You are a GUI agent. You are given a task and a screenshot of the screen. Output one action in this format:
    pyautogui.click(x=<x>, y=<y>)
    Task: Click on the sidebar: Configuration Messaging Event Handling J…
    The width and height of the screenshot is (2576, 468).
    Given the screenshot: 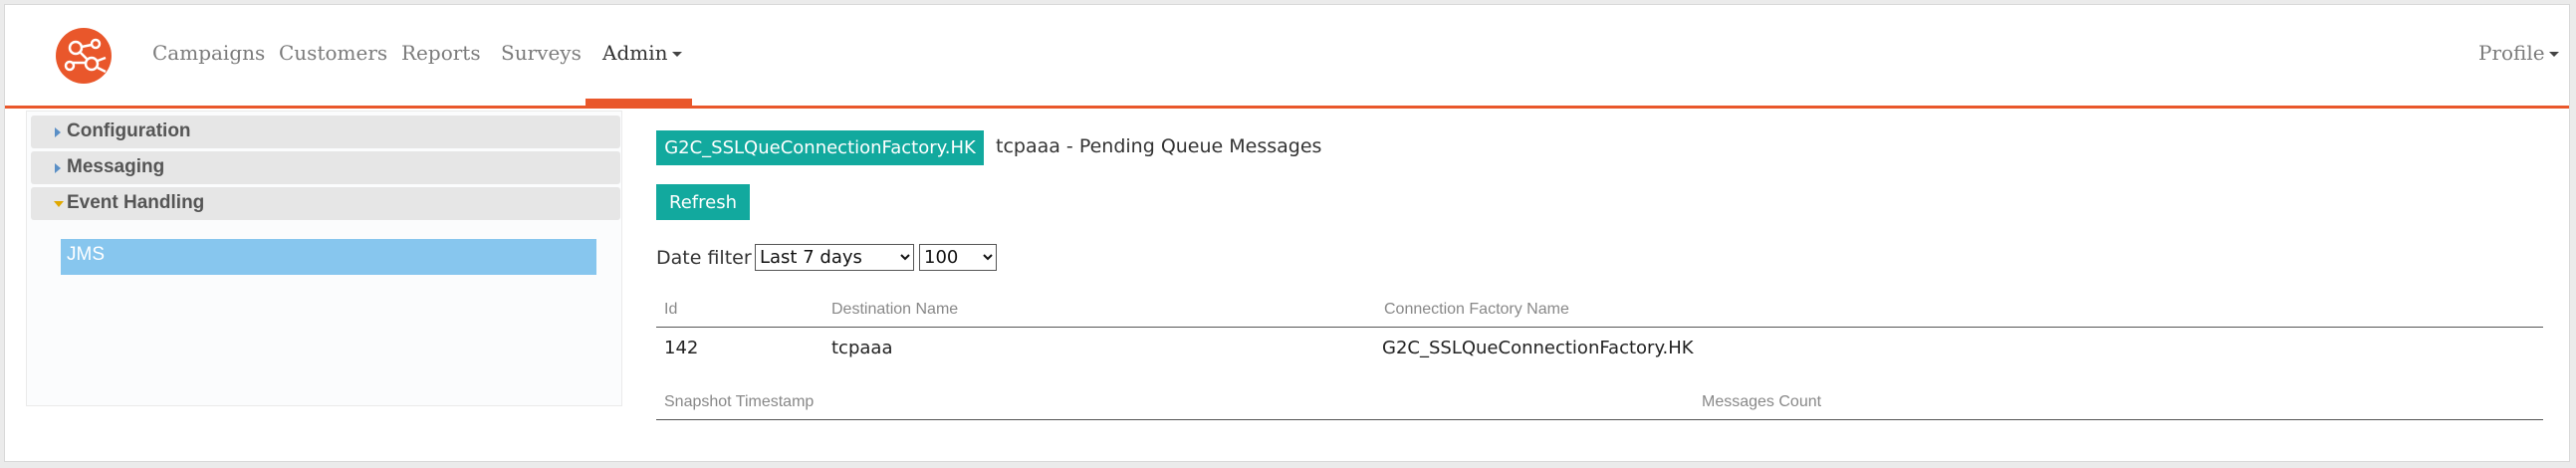 What is the action you would take?
    pyautogui.click(x=324, y=258)
    